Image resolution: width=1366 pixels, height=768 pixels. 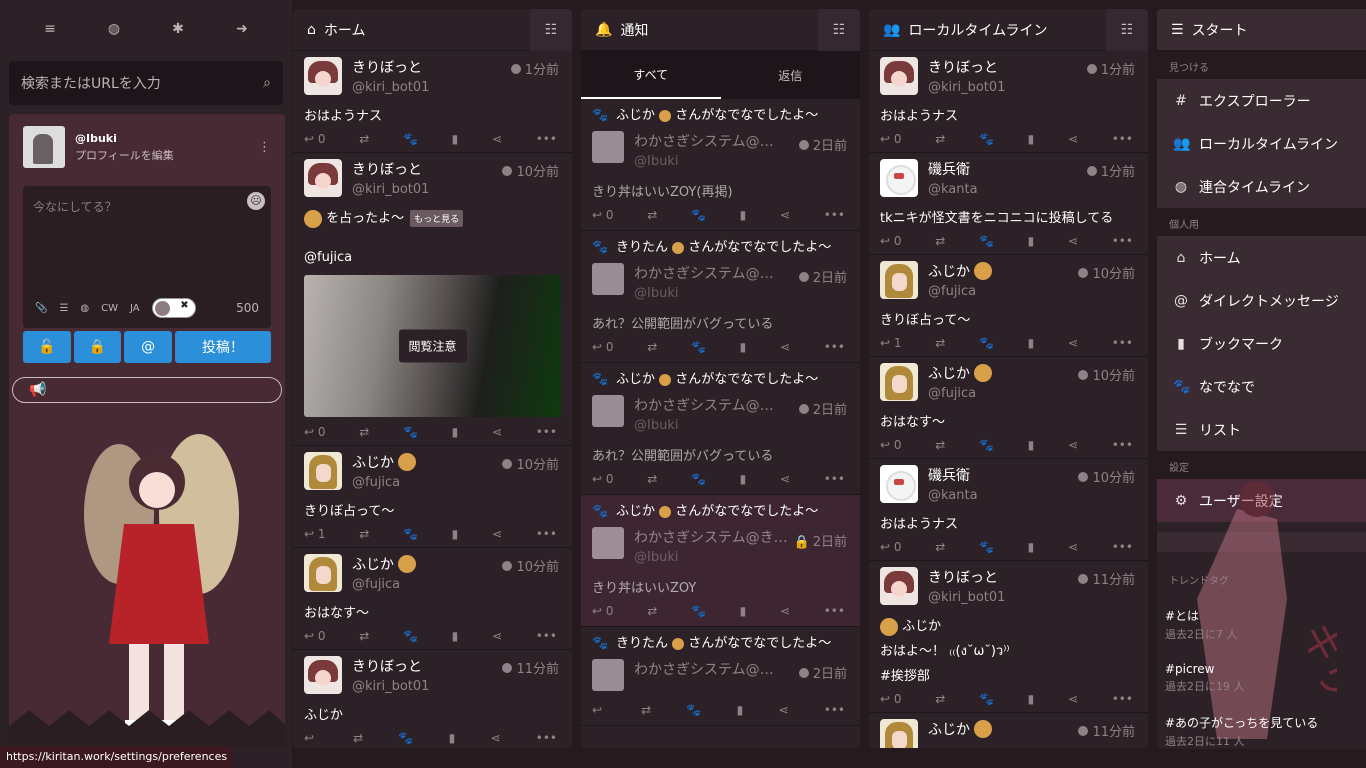 What do you see at coordinates (264, 147) in the screenshot?
I see `more-icon: ⋮` at bounding box center [264, 147].